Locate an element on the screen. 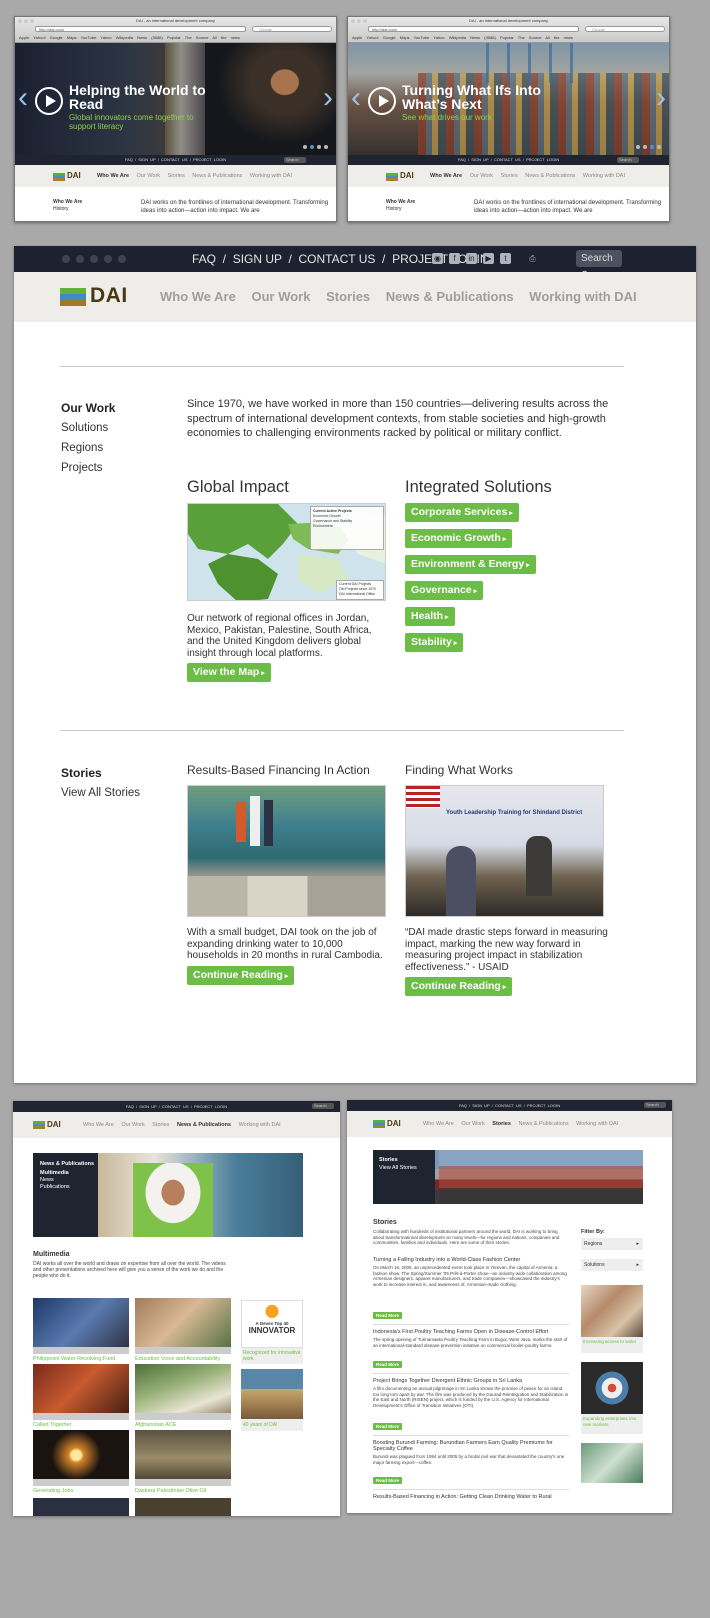 The height and width of the screenshot is (1618, 710). filter-regions: Regions ▸ is located at coordinates (612, 1244).